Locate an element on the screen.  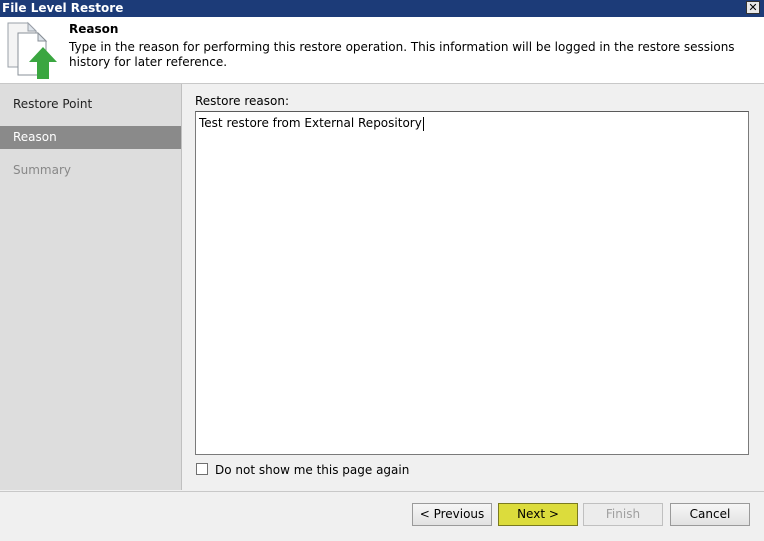
close-button: ✕ is located at coordinates (753, 7).